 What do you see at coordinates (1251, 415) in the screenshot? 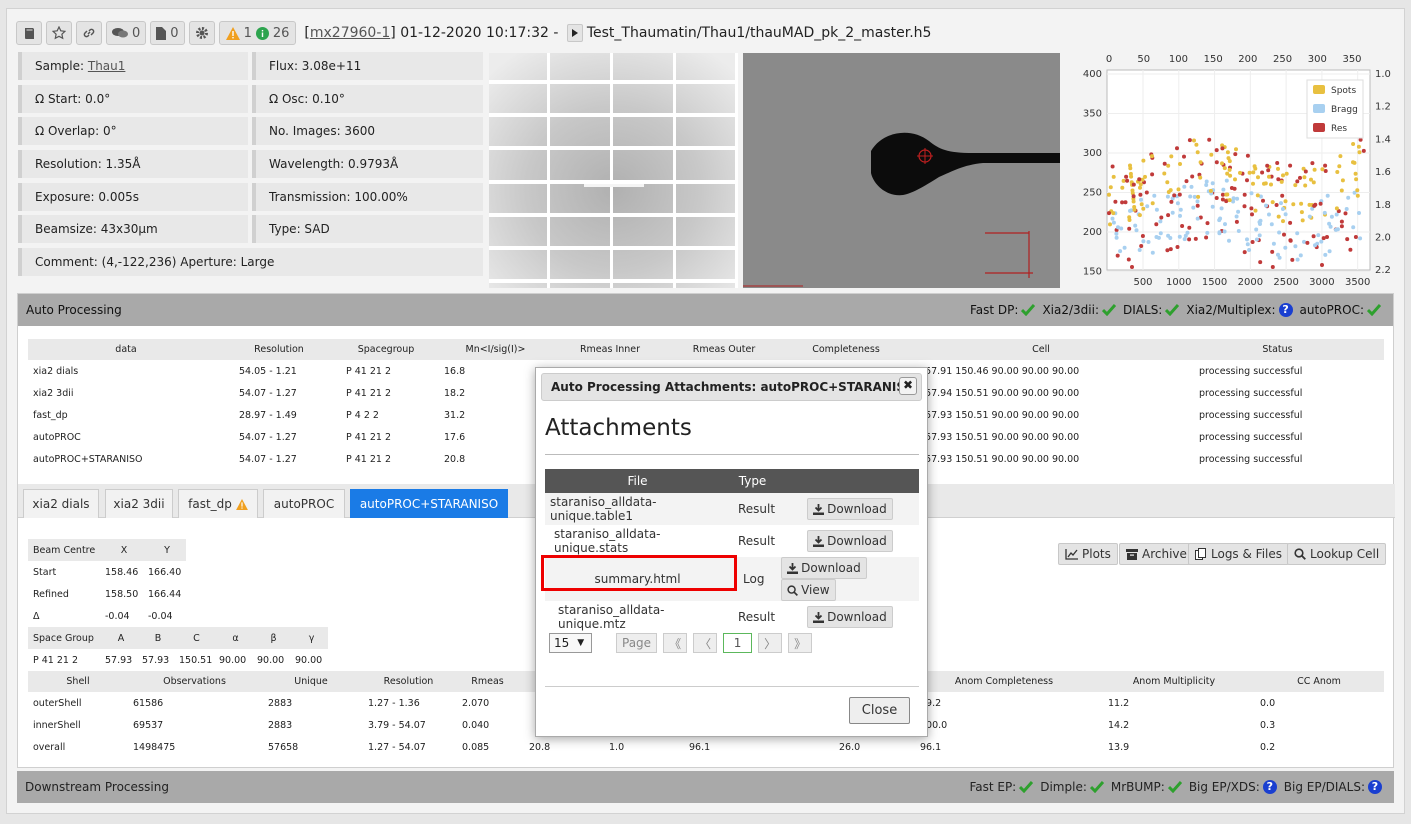
I see `cell-status: processing successful` at bounding box center [1251, 415].